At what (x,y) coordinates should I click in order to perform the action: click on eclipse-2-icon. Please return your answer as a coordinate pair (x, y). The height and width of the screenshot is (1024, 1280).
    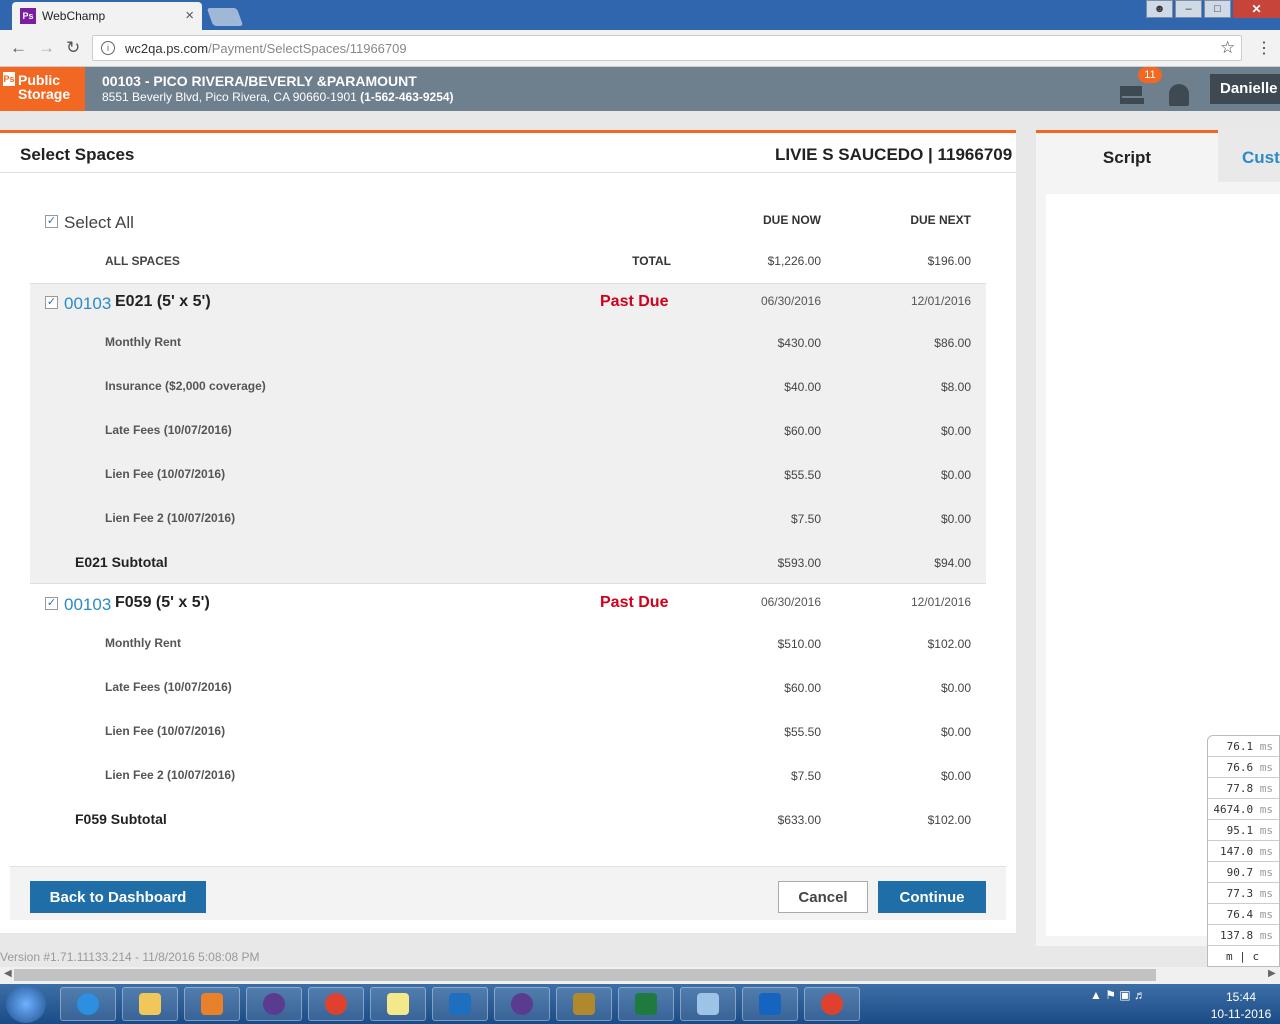
    Looking at the image, I should click on (522, 1004).